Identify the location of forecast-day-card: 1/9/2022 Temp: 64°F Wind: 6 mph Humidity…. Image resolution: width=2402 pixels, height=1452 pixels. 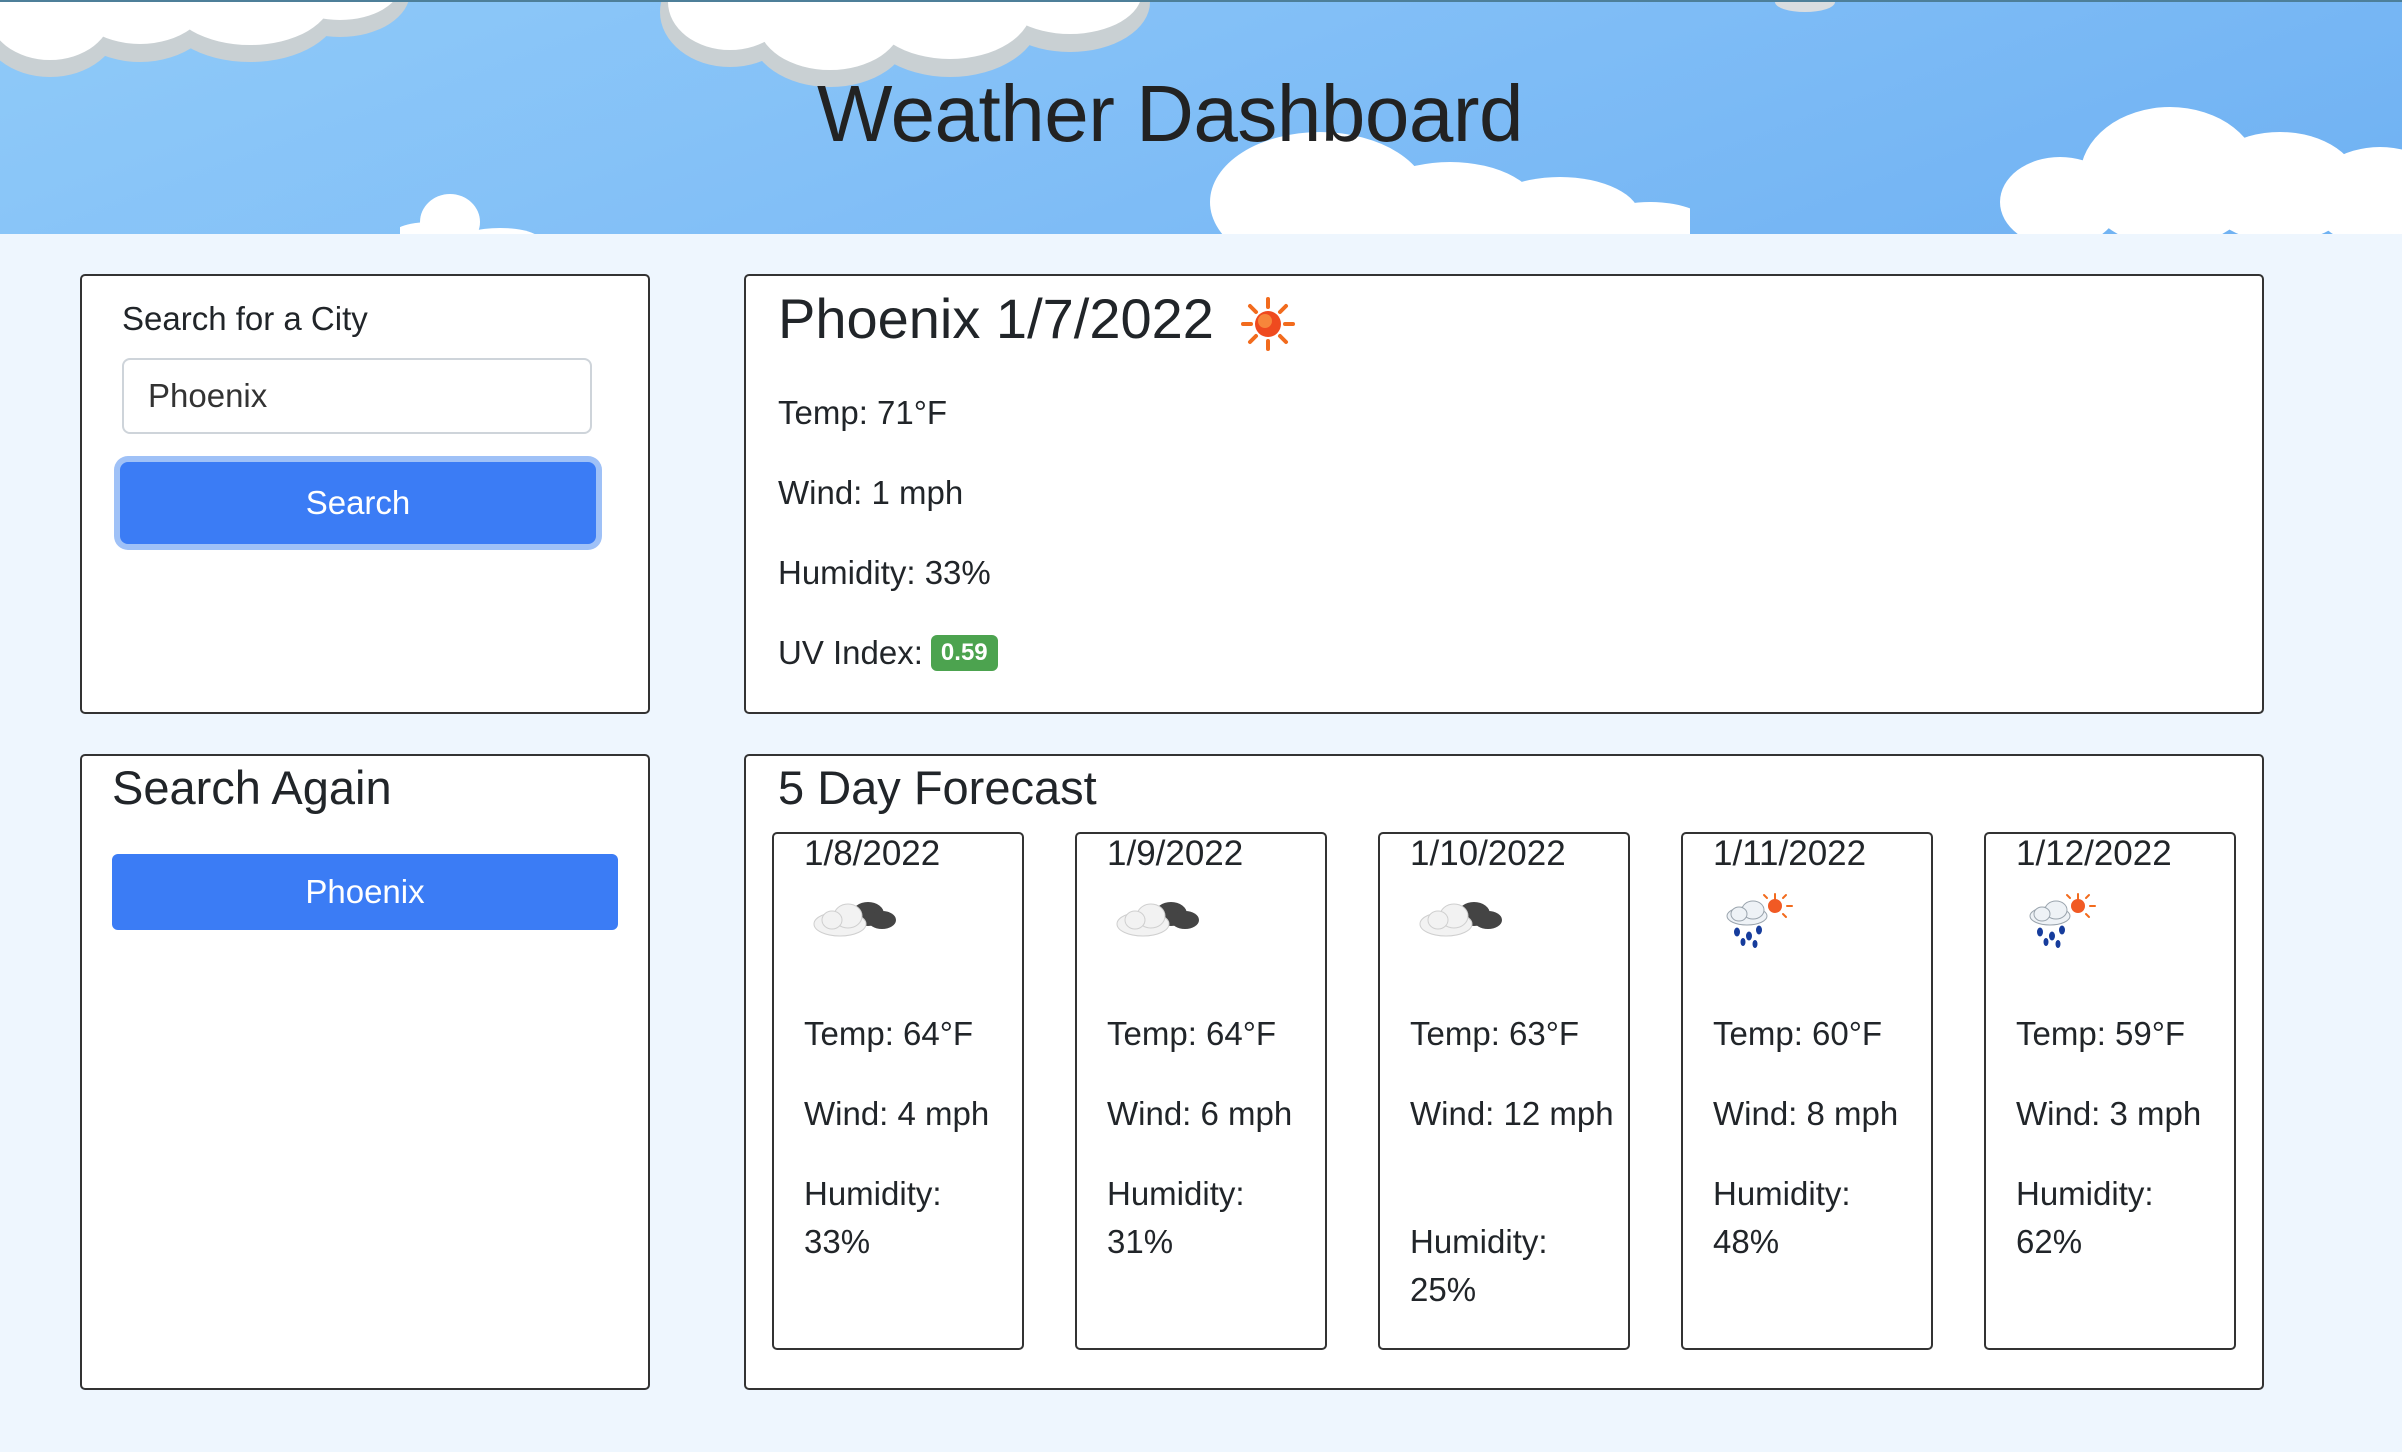
(1201, 1091).